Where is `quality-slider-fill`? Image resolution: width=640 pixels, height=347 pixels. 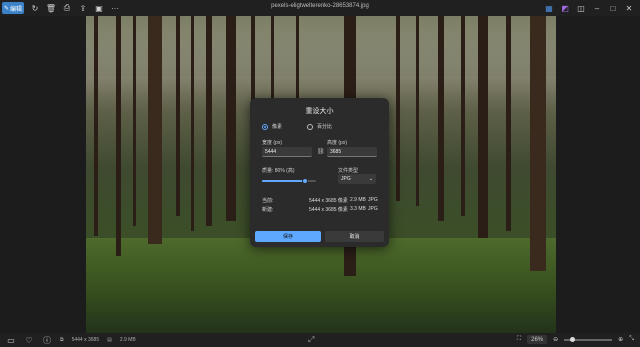 quality-slider-fill is located at coordinates (284, 181).